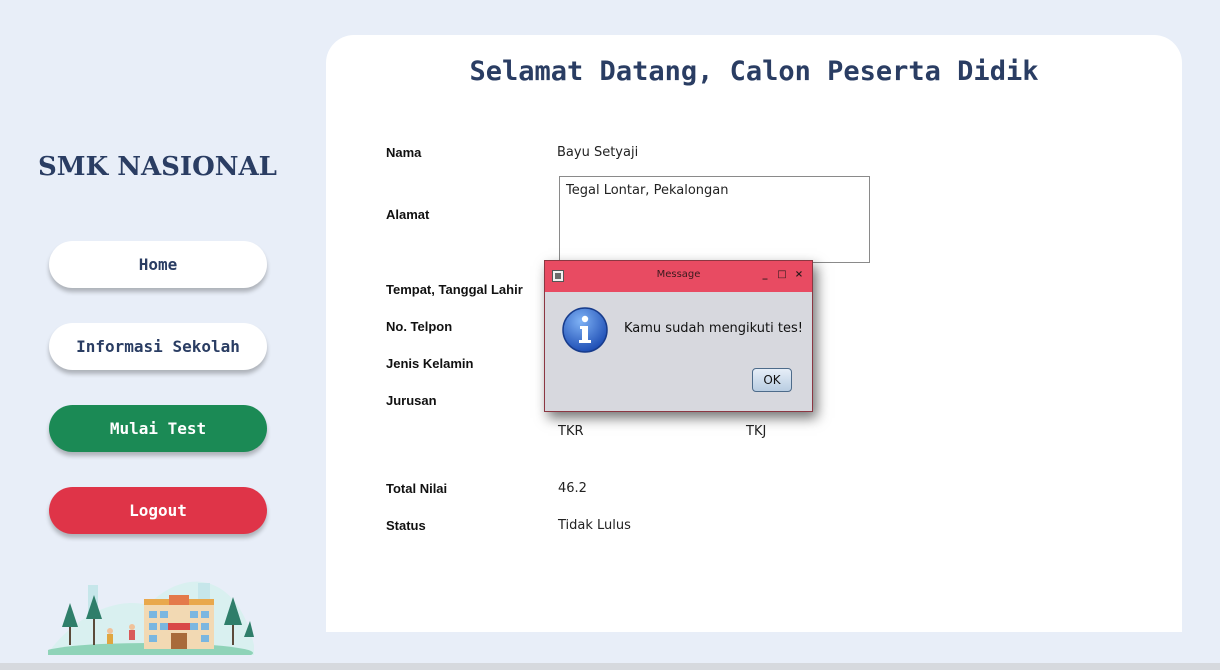 This screenshot has width=1220, height=670. Describe the element at coordinates (572, 488) in the screenshot. I see `total-nilai-value: 46.2` at that location.